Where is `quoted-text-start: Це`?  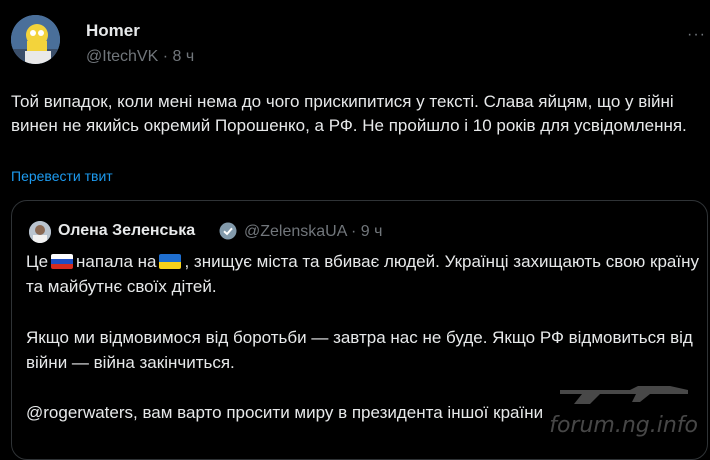 quoted-text-start: Це is located at coordinates (37, 261).